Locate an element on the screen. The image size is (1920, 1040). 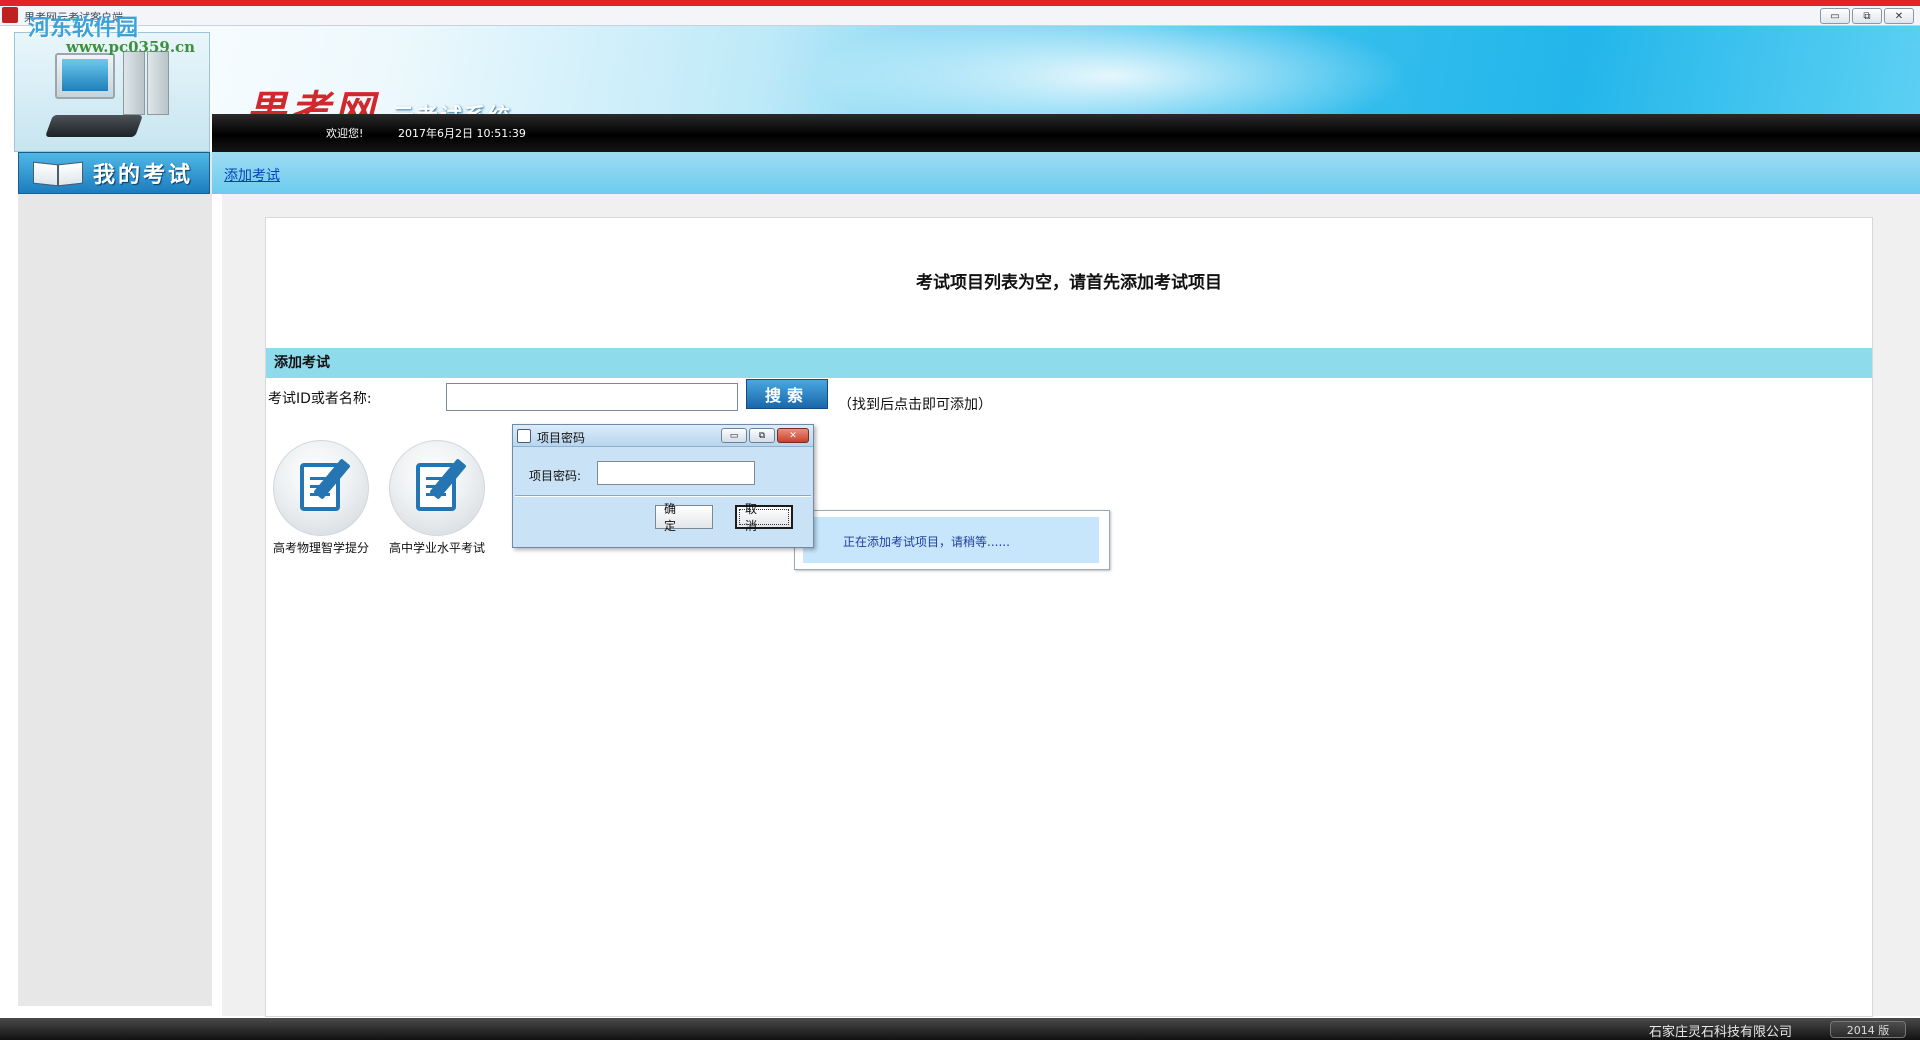
monitor-icon is located at coordinates (85, 76).